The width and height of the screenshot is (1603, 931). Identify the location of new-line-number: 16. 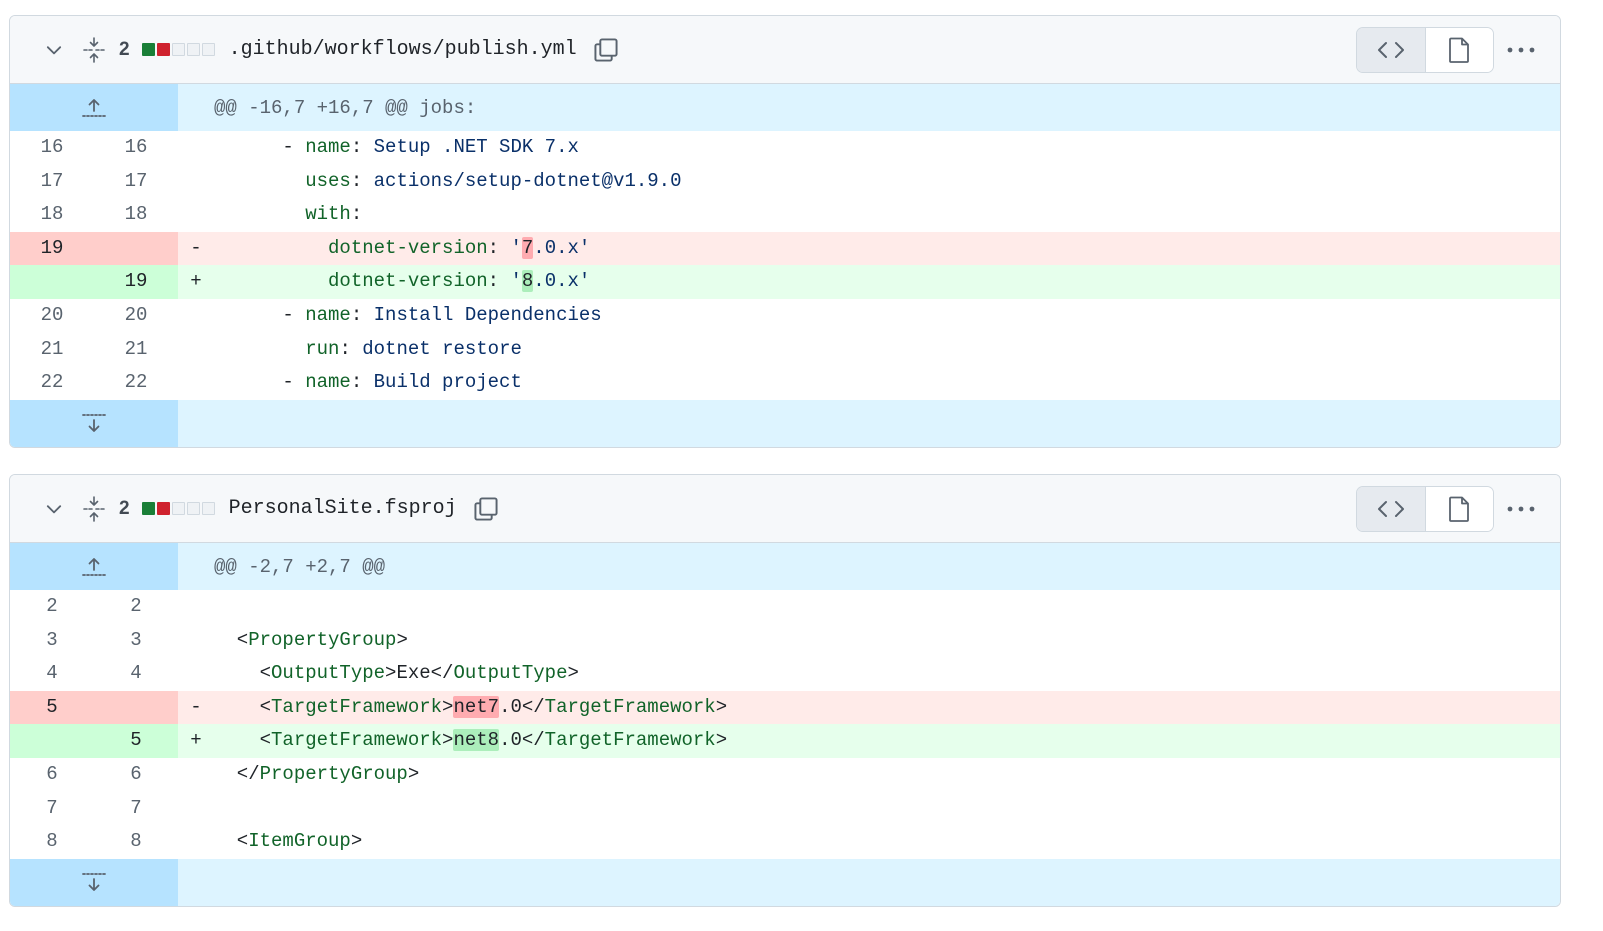
(136, 148).